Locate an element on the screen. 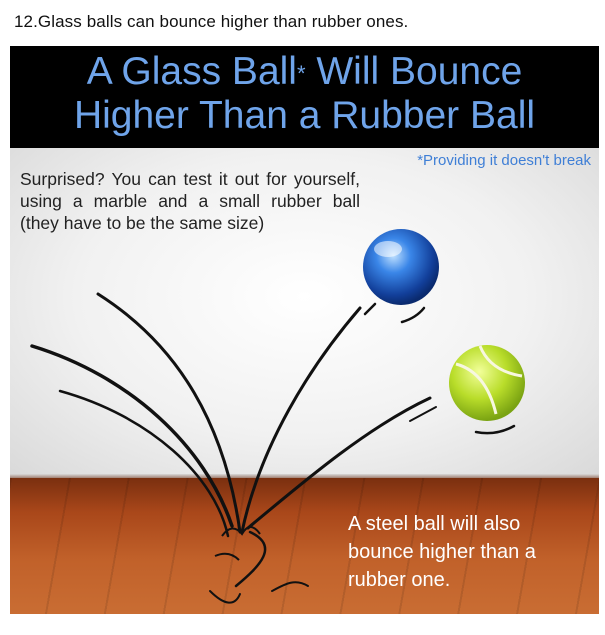 The width and height of the screenshot is (605, 635). rubber-ball is located at coordinates (467, 390).